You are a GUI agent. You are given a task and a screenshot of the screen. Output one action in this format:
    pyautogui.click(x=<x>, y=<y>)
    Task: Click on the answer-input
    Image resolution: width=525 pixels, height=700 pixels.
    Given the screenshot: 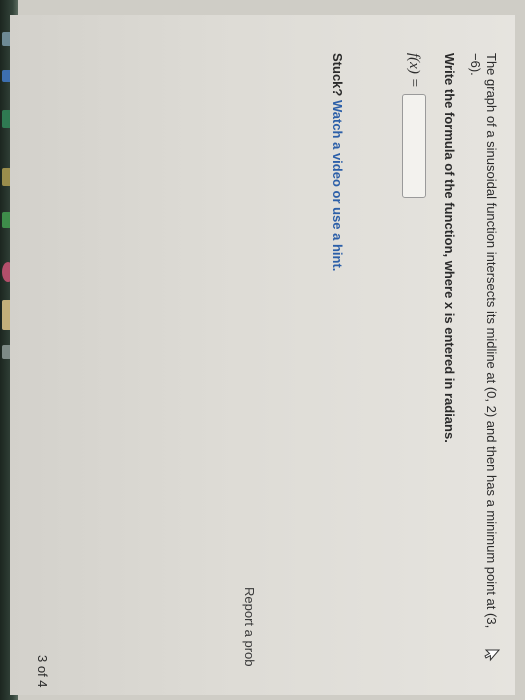 What is the action you would take?
    pyautogui.click(x=414, y=145)
    